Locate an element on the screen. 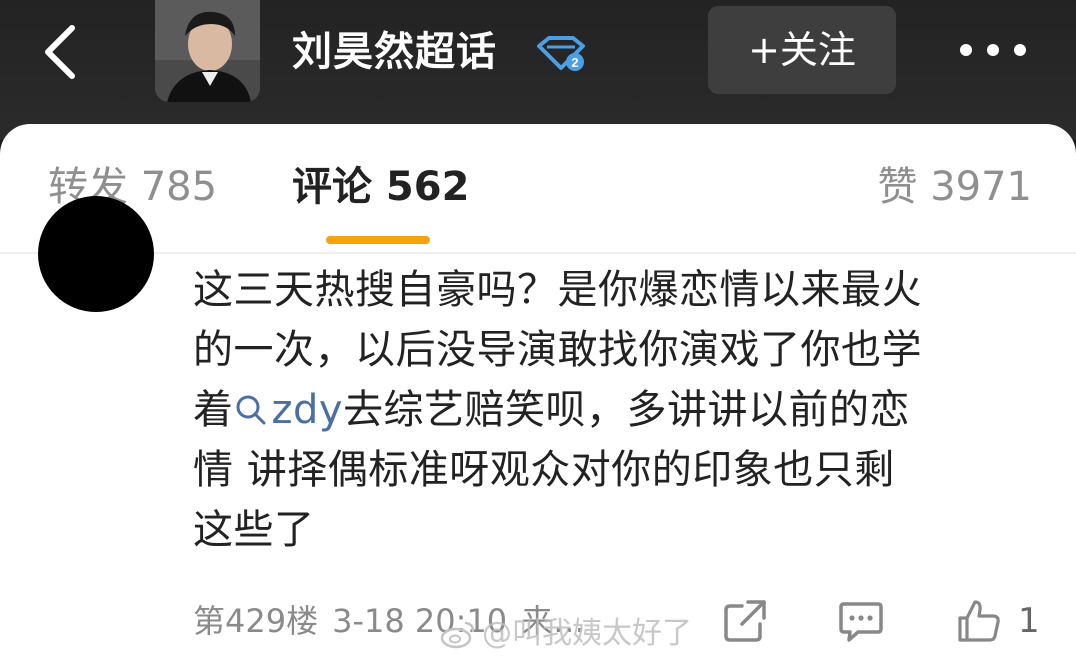 This screenshot has height=662, width=1076. comment-text-fragment: 着 is located at coordinates (213, 410).